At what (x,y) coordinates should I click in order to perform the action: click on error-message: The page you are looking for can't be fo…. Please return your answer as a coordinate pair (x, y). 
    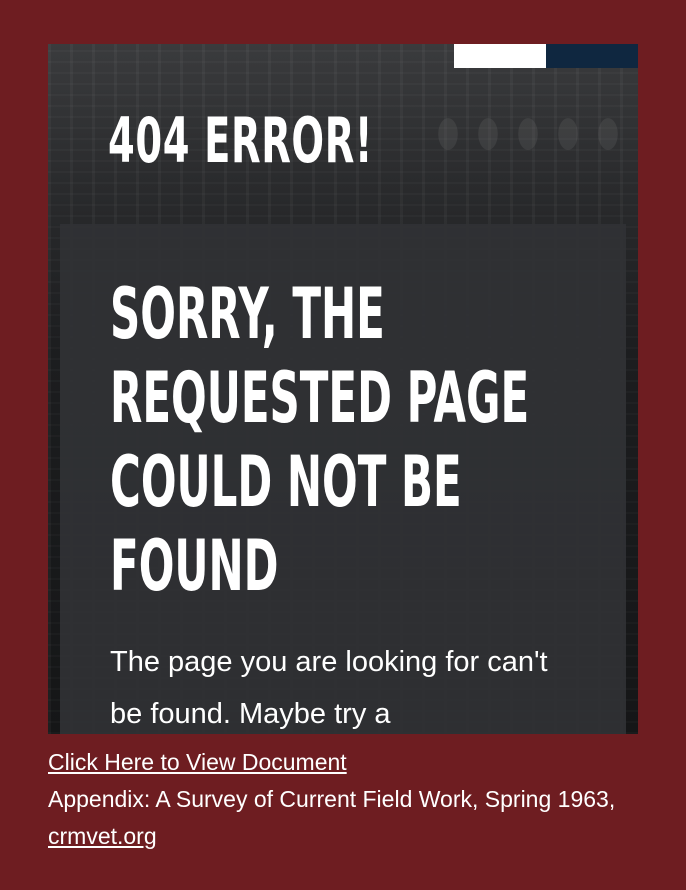
    Looking at the image, I should click on (329, 688).